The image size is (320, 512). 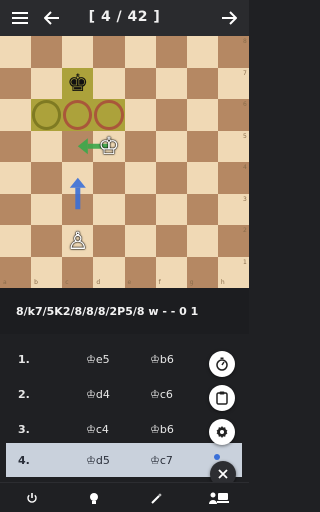 What do you see at coordinates (94, 498) in the screenshot?
I see `lightbulb-icon` at bounding box center [94, 498].